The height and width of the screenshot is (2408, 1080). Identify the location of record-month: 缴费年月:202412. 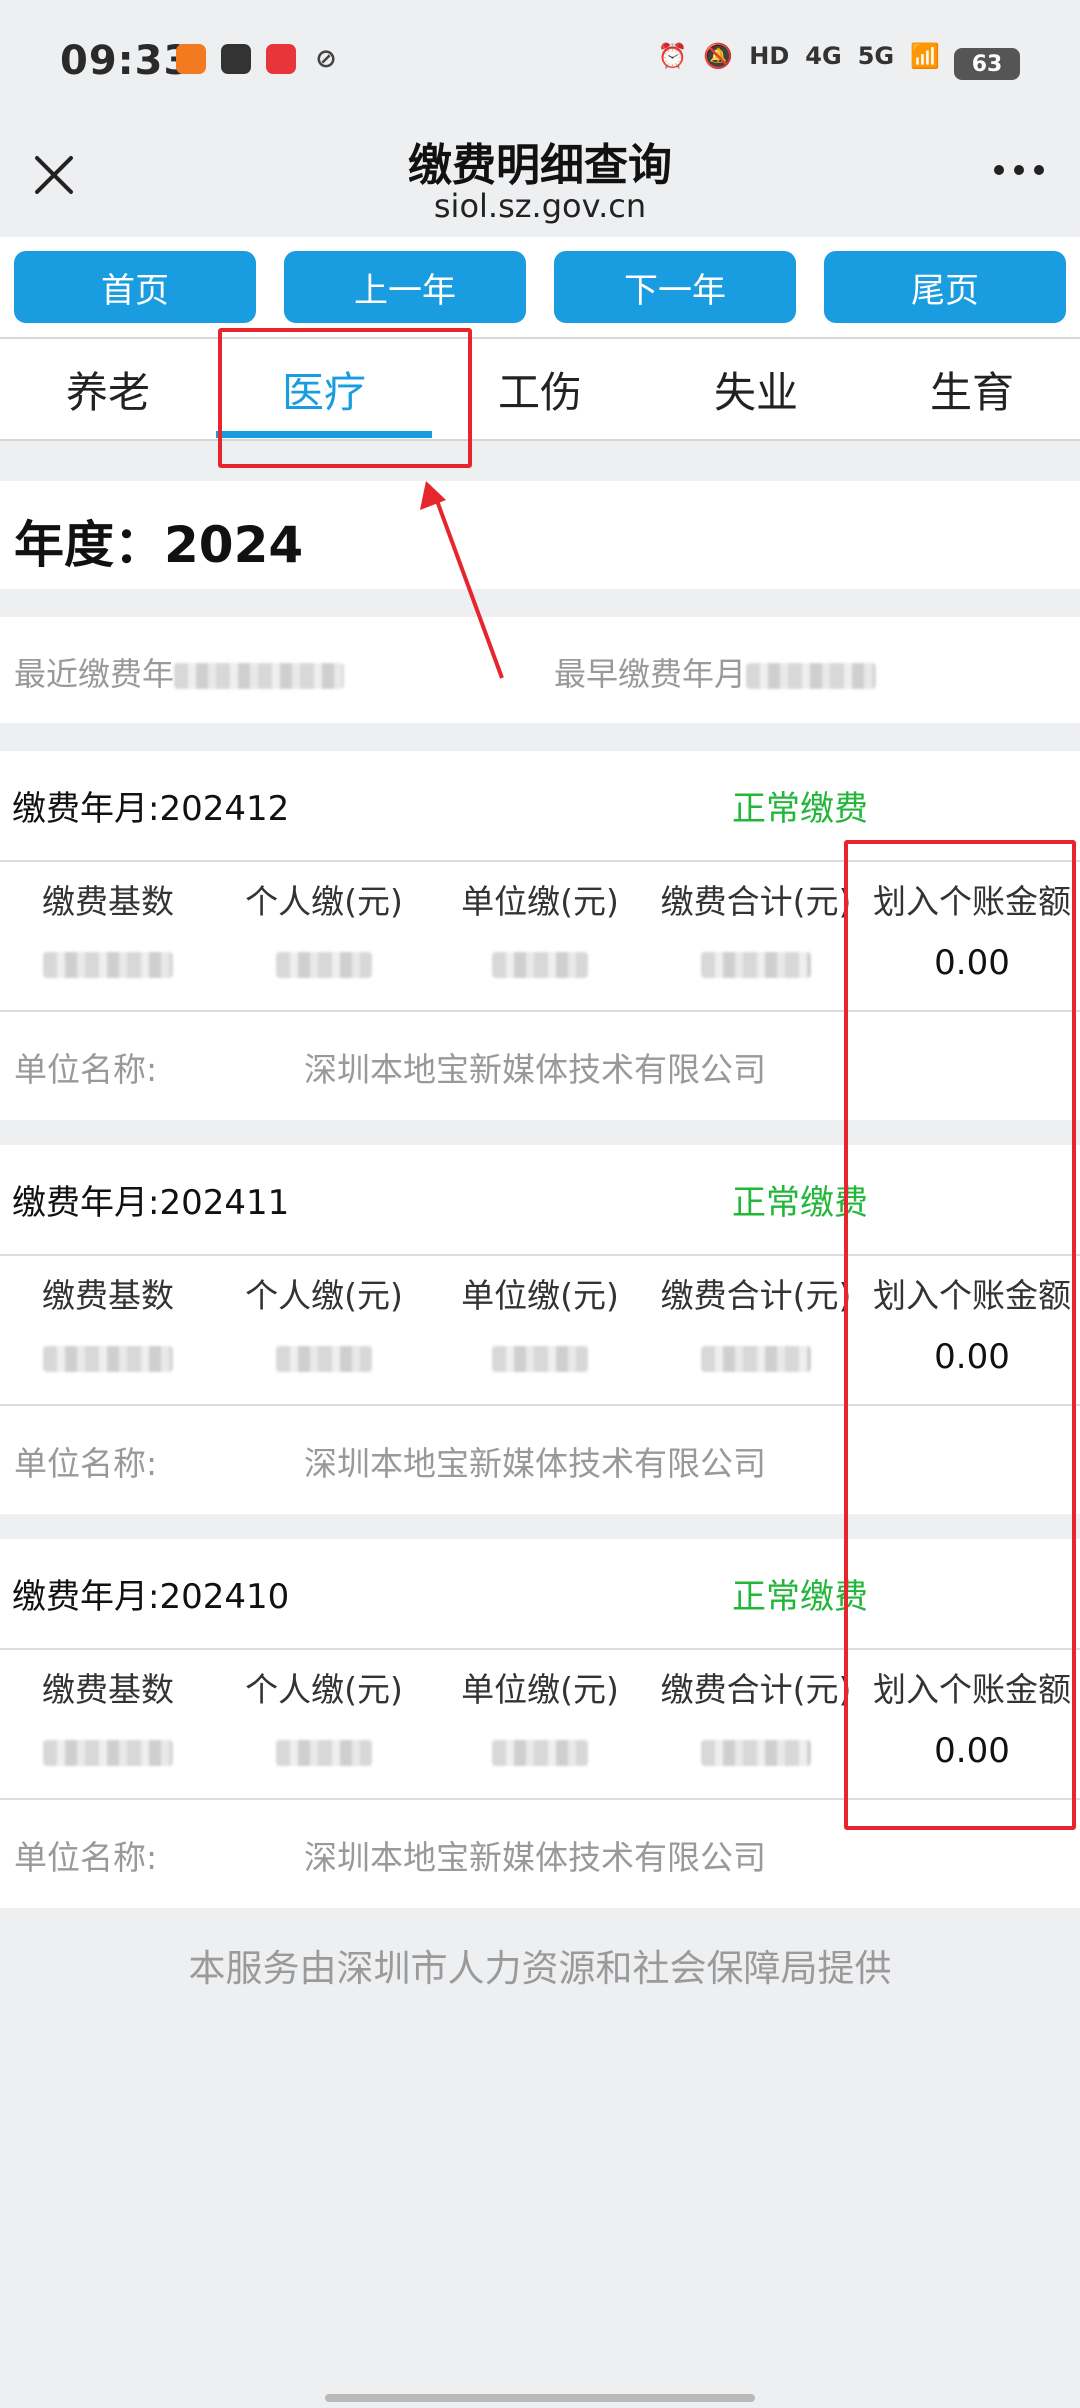
(151, 809).